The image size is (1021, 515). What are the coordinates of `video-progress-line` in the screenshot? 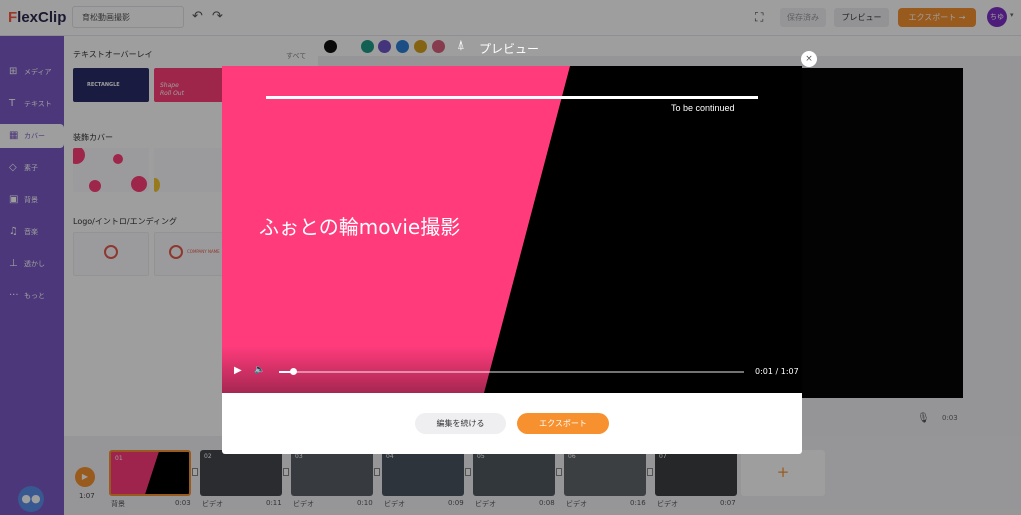 It's located at (512, 97).